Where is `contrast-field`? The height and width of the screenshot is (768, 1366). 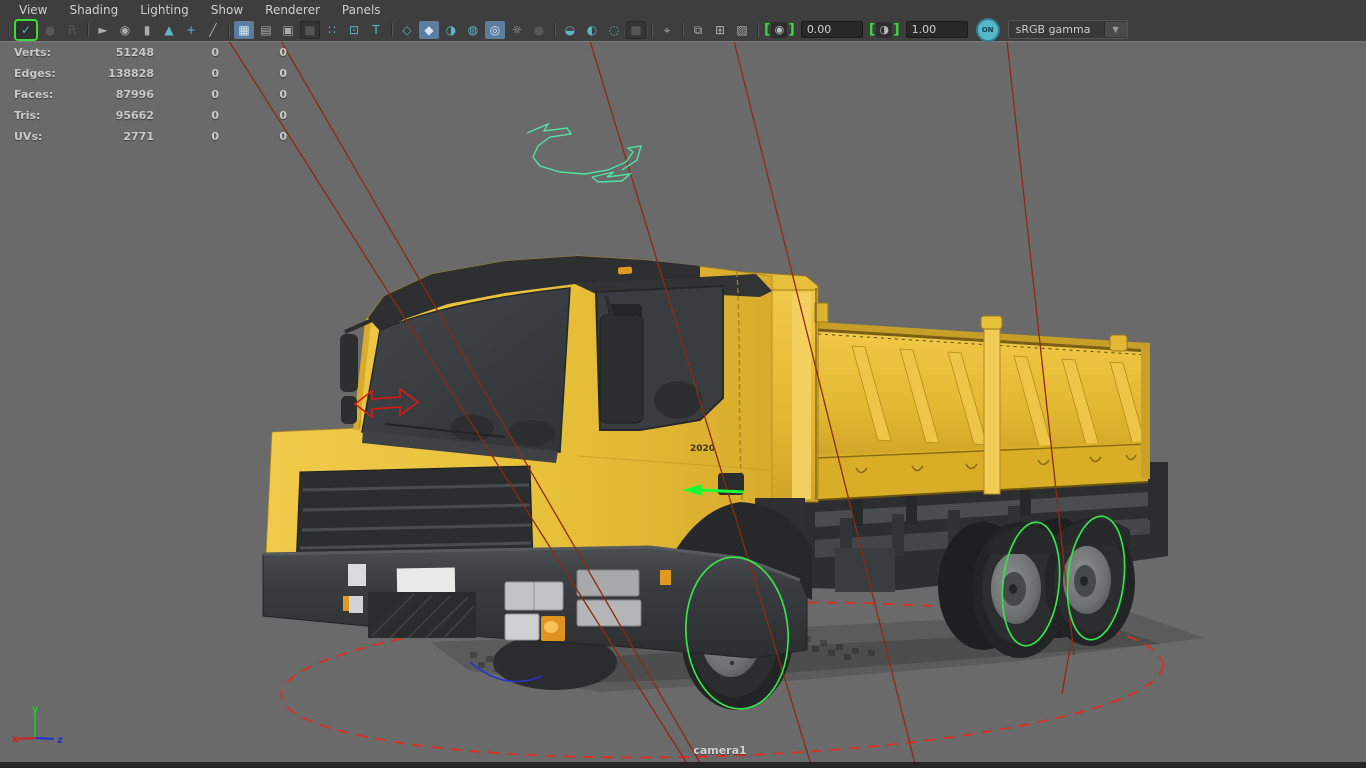
contrast-field is located at coordinates (936, 29).